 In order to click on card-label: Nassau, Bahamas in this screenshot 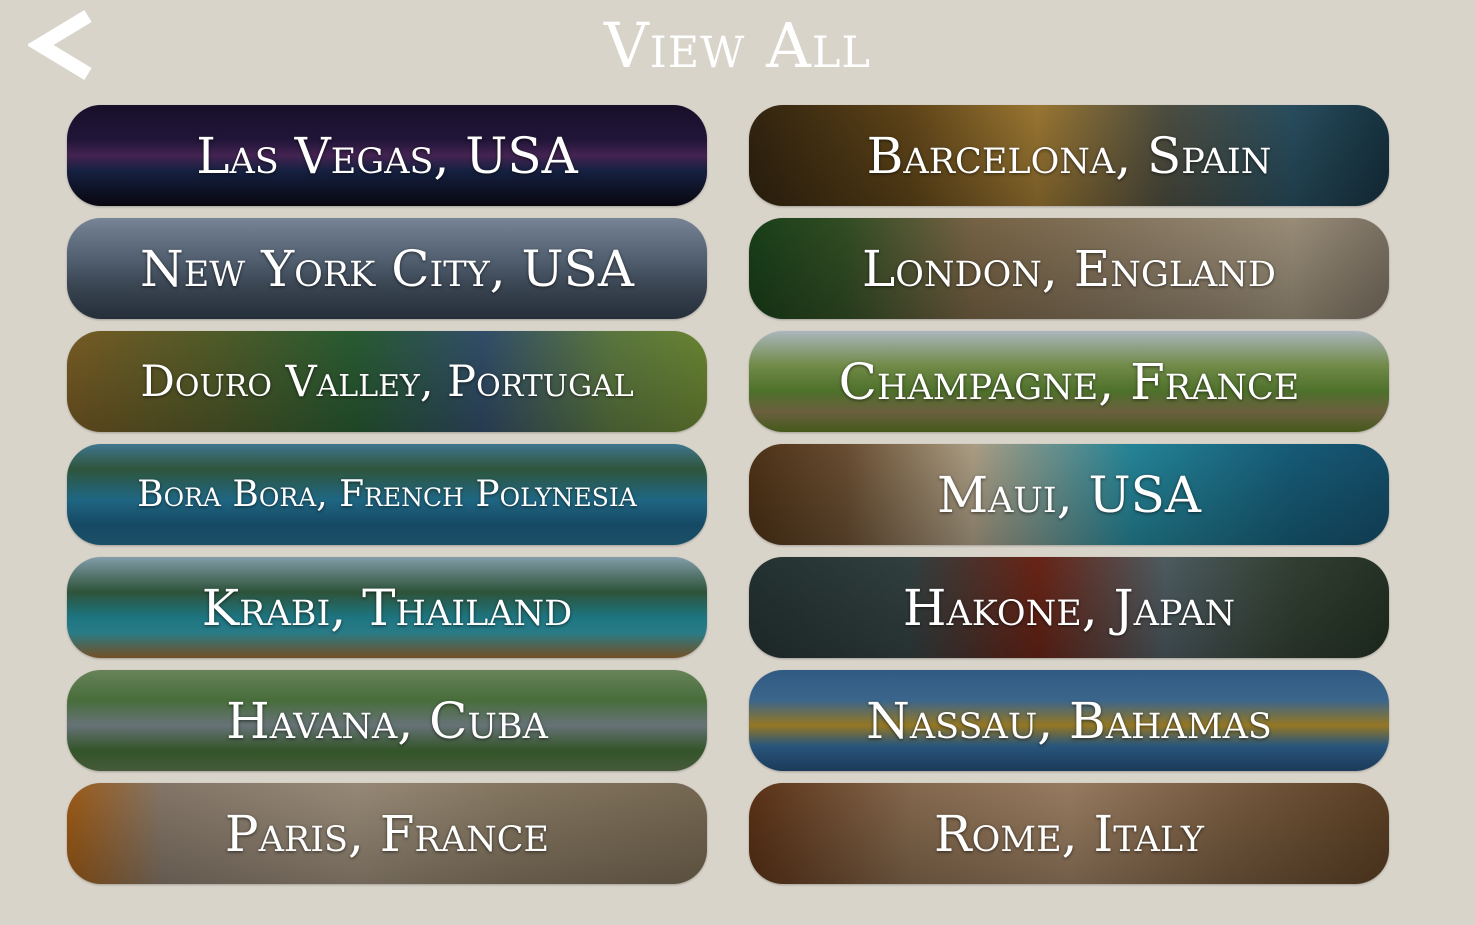, I will do `click(1069, 720)`.